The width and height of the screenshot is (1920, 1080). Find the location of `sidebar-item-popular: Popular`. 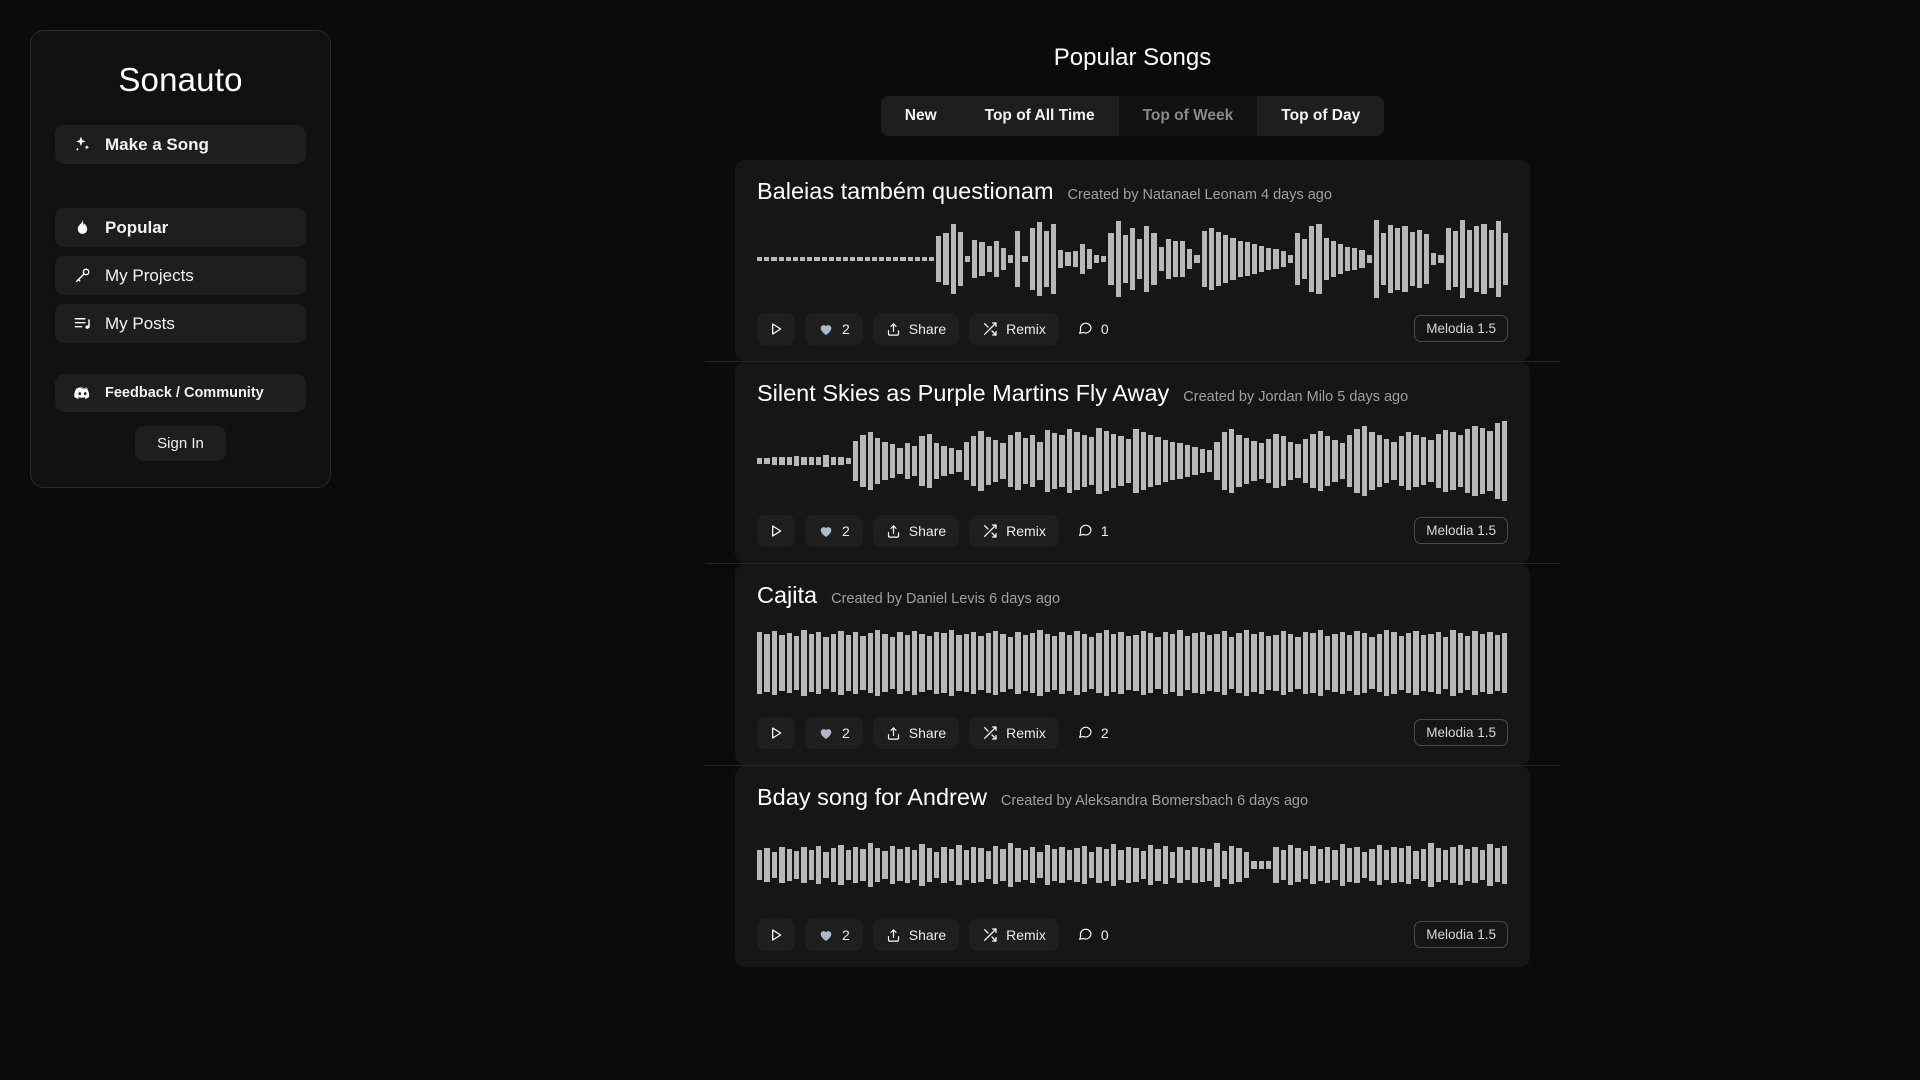

sidebar-item-popular: Popular is located at coordinates (180, 227).